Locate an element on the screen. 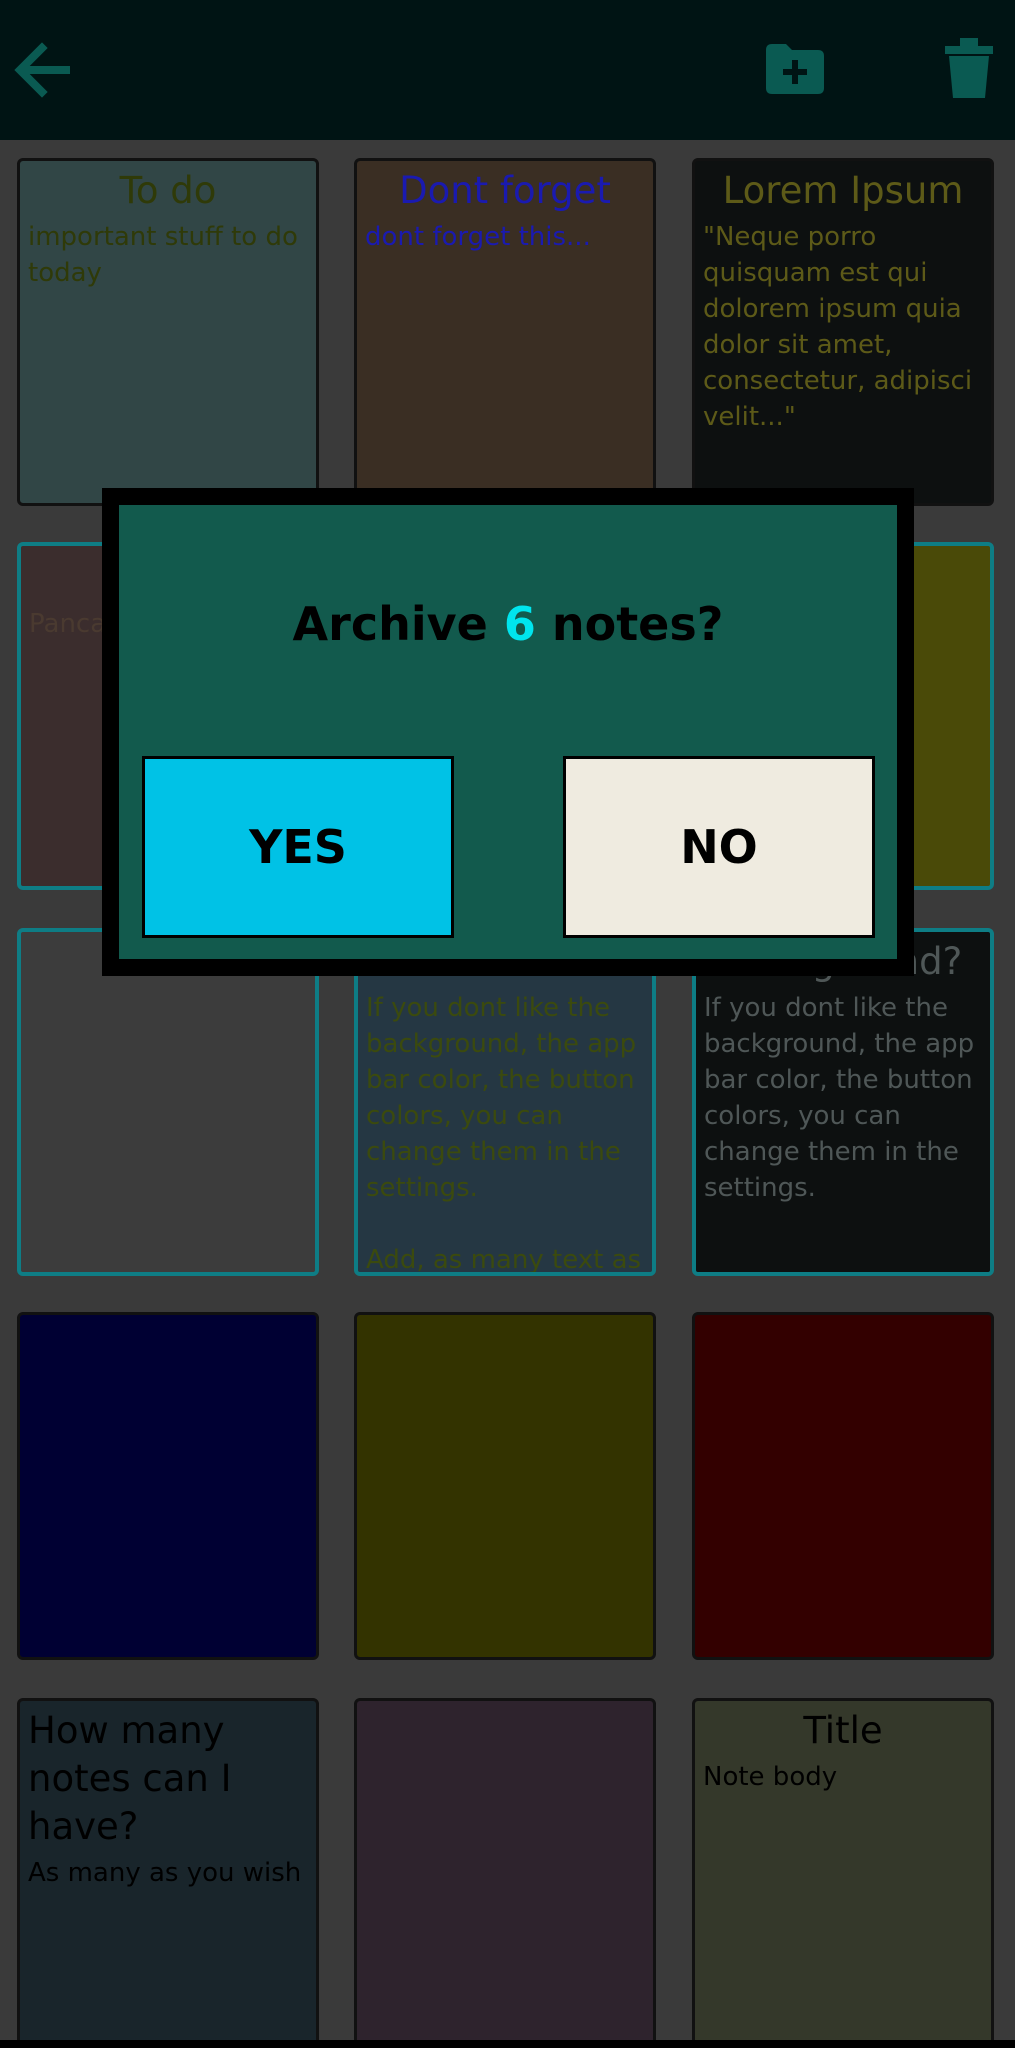  archive-count: 6 is located at coordinates (519, 624).